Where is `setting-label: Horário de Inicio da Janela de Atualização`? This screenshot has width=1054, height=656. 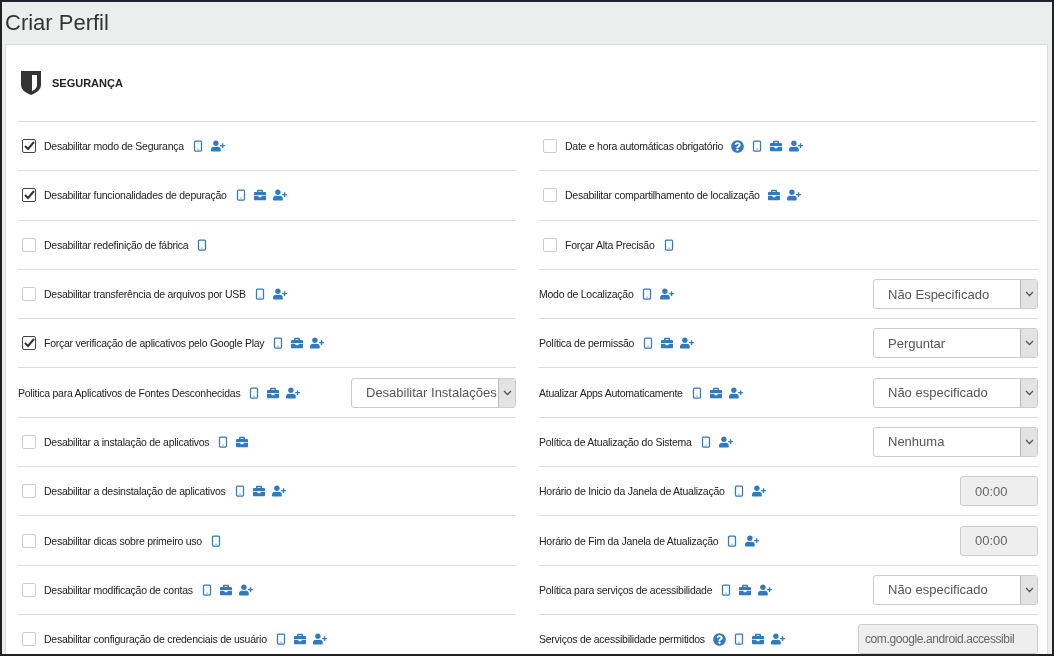
setting-label: Horário de Inicio da Janela de Atualização is located at coordinates (632, 491).